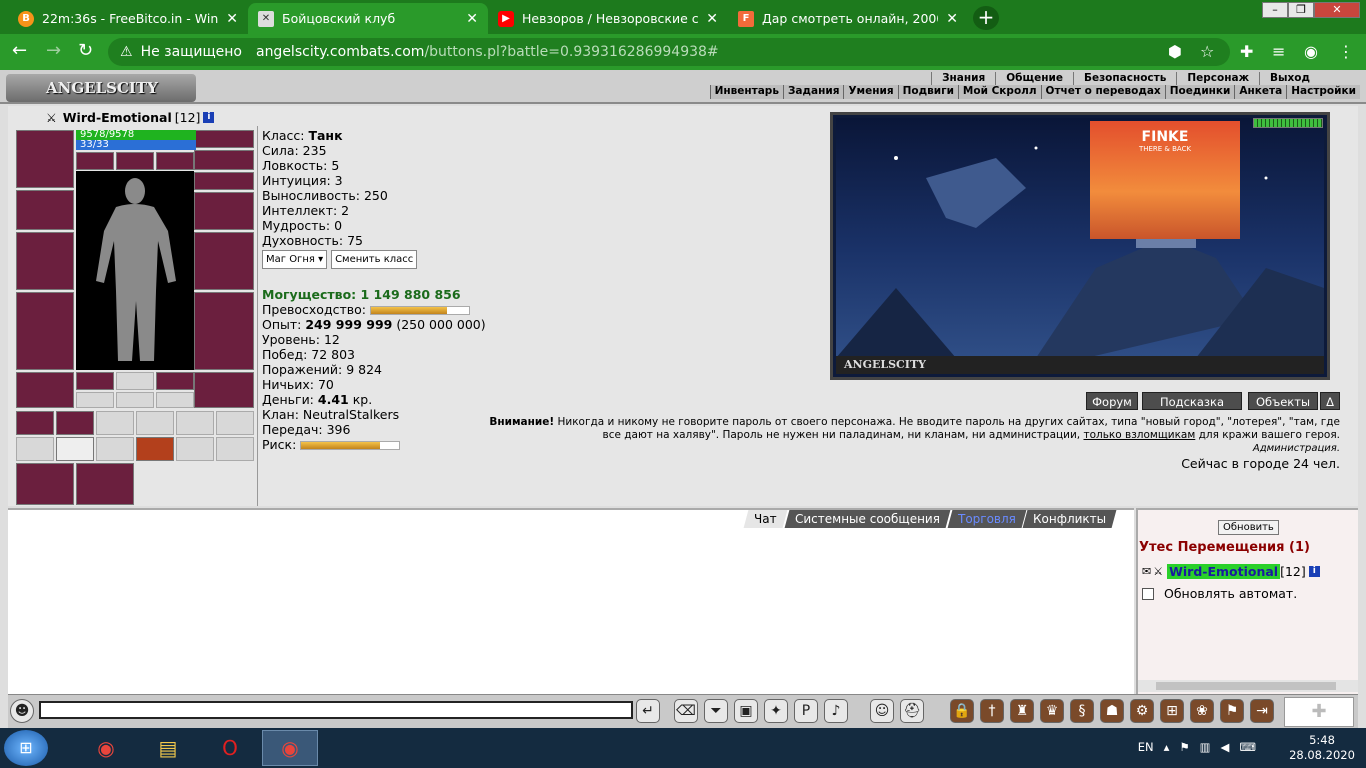  Describe the element at coordinates (224, 390) in the screenshot. I see `boots-slot` at that location.